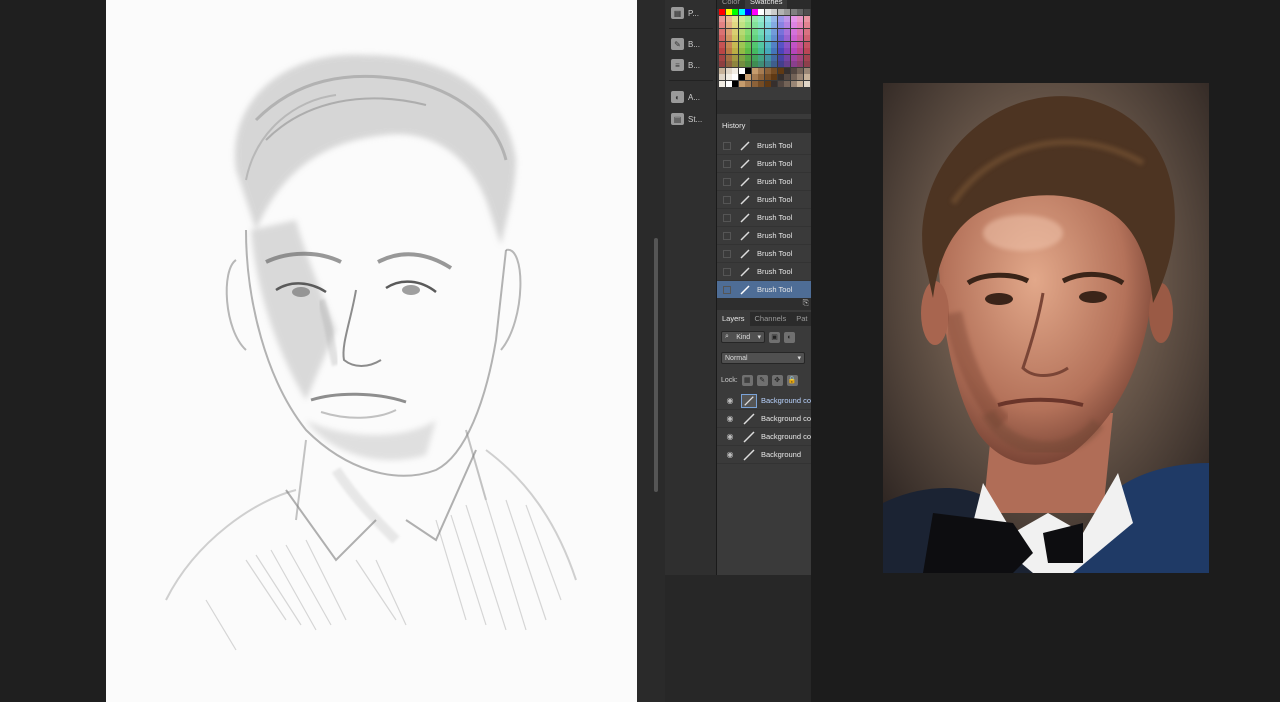  I want to click on tab-swatches: Swatches, so click(766, 4).